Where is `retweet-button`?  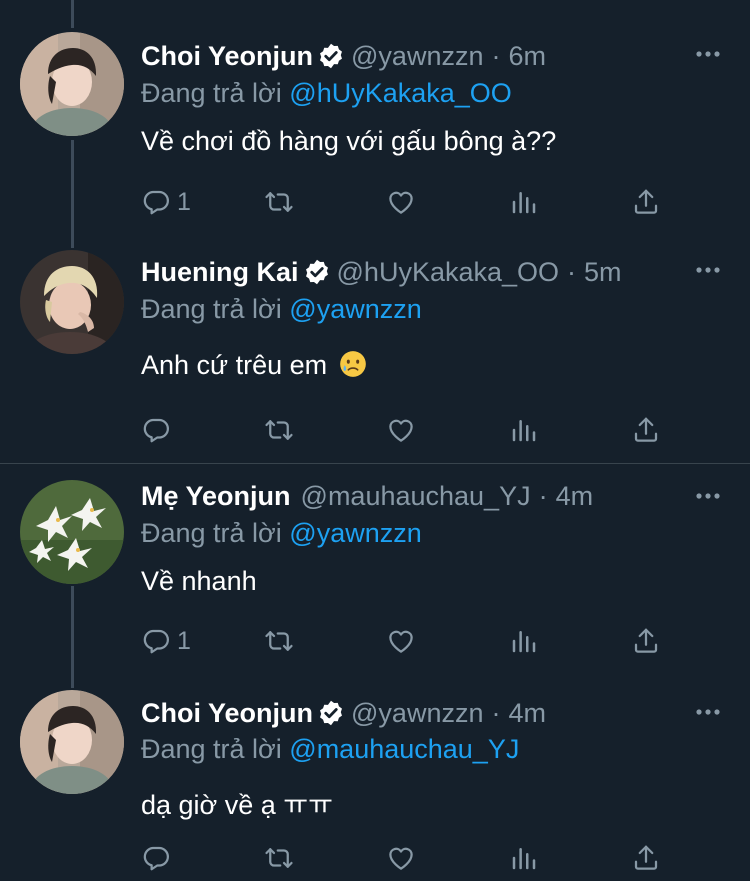
retweet-button is located at coordinates (279, 858).